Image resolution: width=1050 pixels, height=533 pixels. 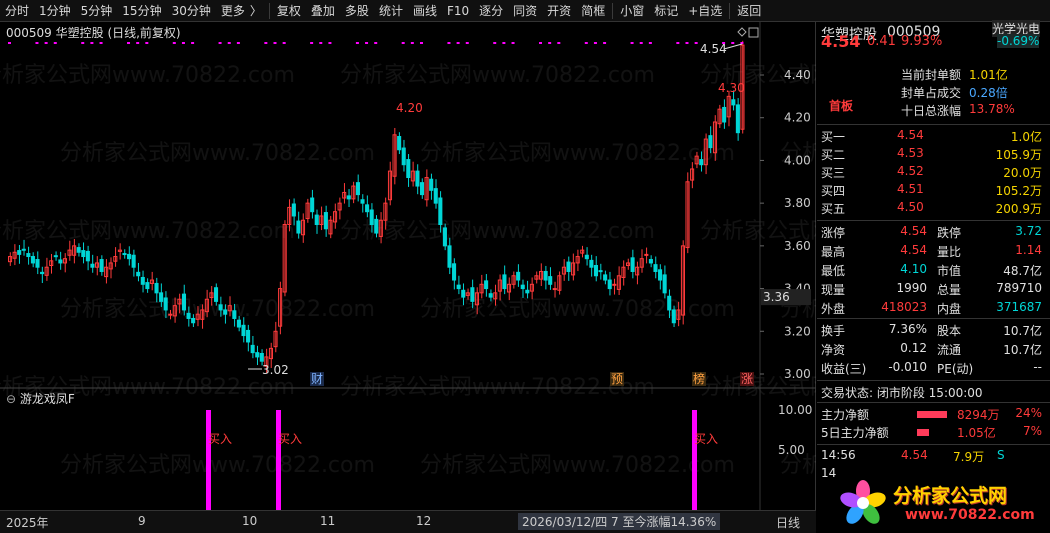 I want to click on toolbar-separator, so click(x=730, y=10).